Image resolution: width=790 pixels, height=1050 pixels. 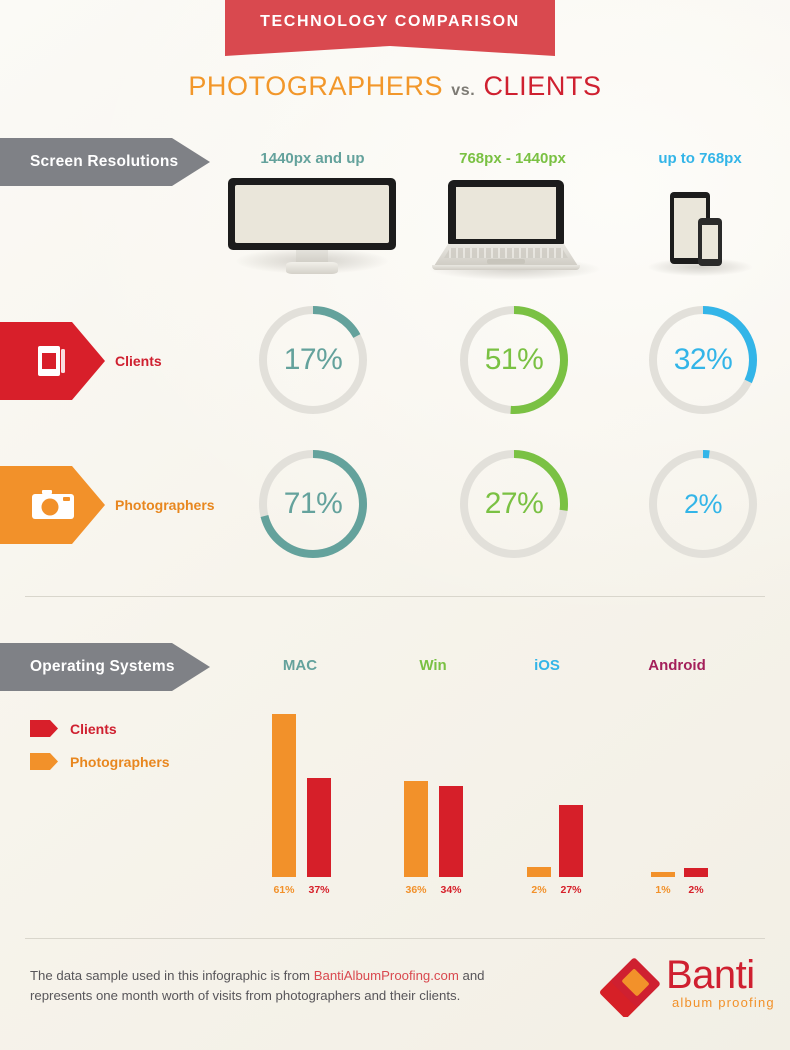 What do you see at coordinates (512, 158) in the screenshot?
I see `device-label-laptop: 768px - 1440px` at bounding box center [512, 158].